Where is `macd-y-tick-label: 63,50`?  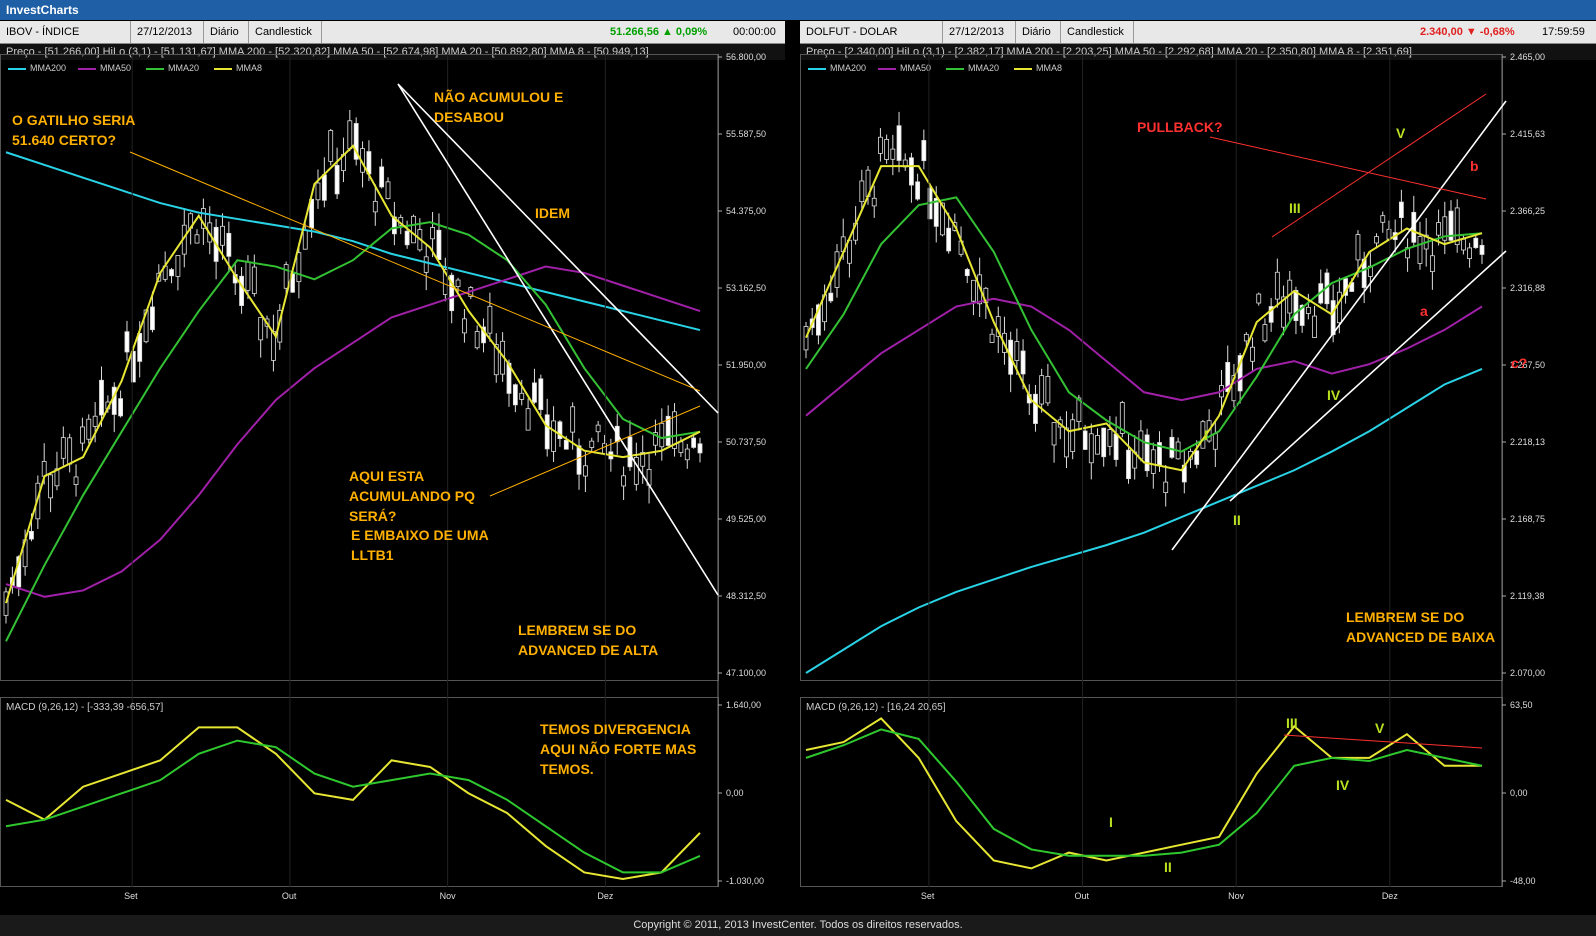 macd-y-tick-label: 63,50 is located at coordinates (1521, 705).